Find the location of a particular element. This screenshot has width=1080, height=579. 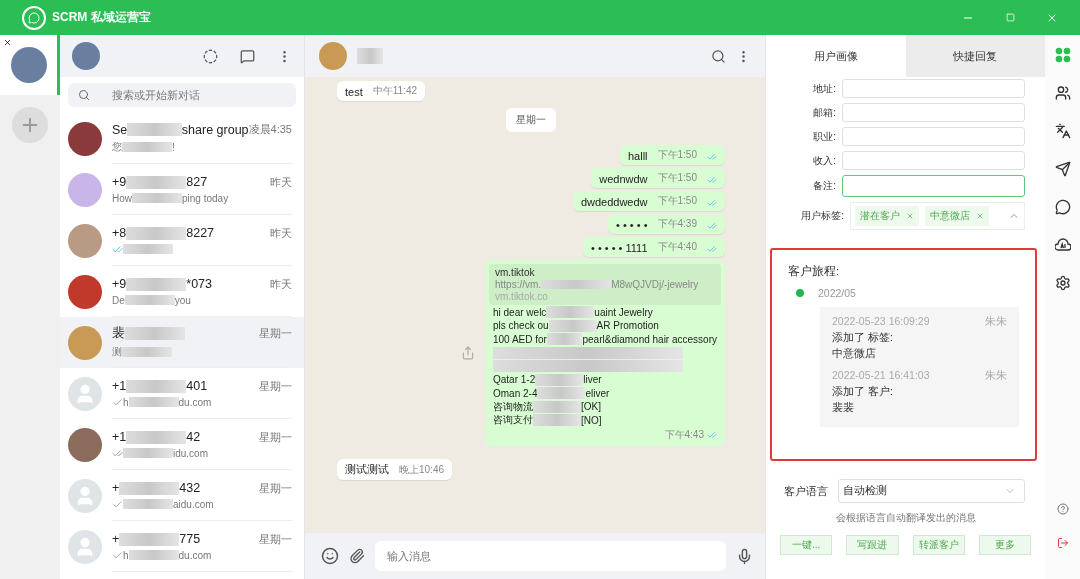

field-label: 备注: is located at coordinates (824, 186).